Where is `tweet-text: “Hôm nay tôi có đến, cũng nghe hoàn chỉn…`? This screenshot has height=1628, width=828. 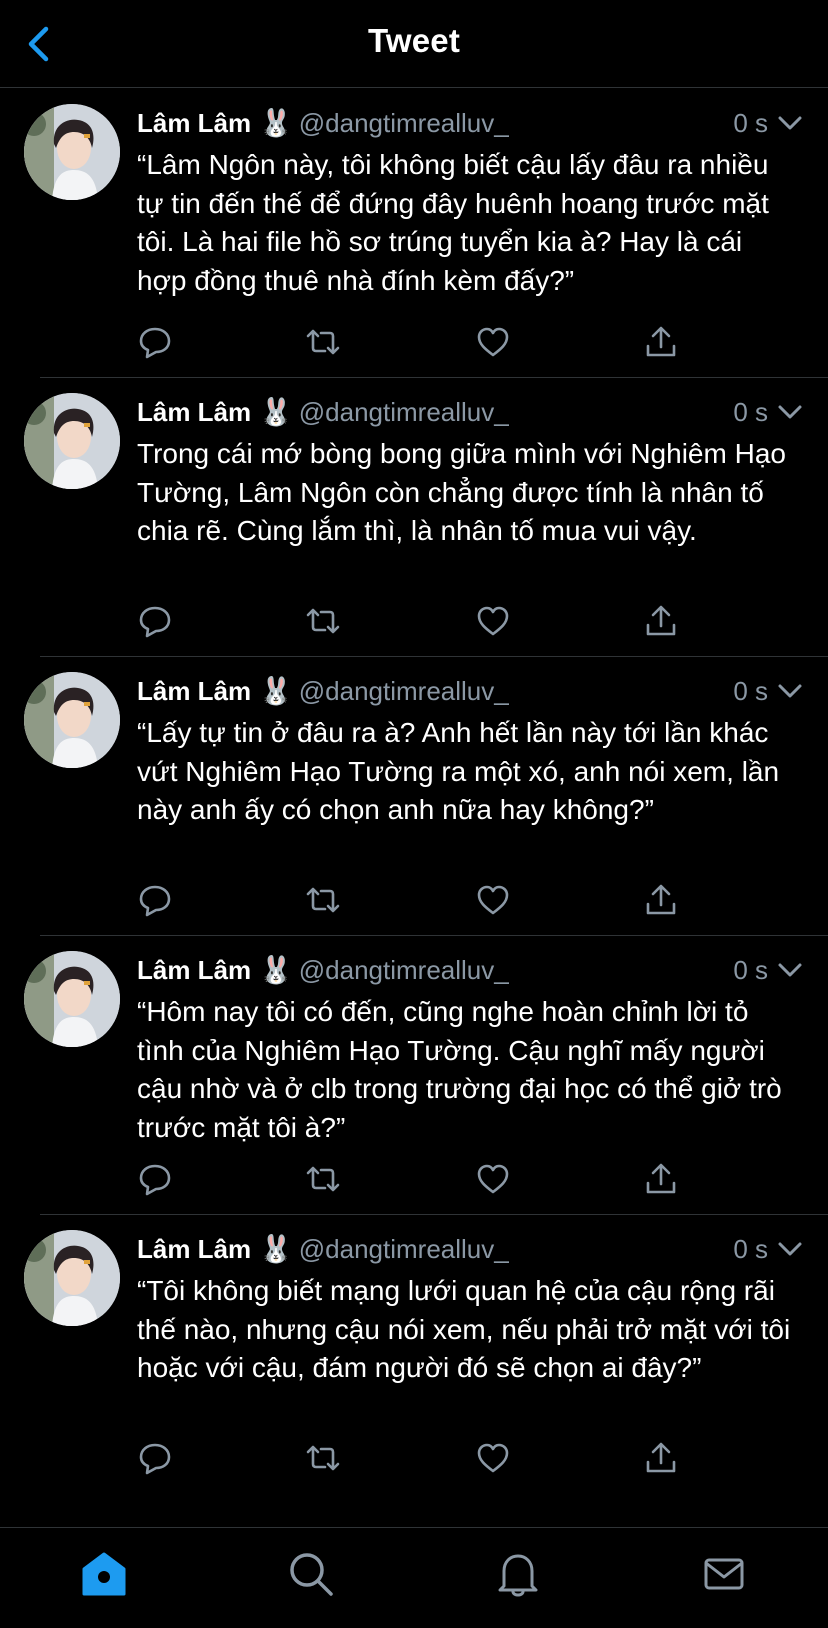
tweet-text: “Hôm nay tôi có đến, cũng nghe hoàn chỉn… is located at coordinates (459, 1069).